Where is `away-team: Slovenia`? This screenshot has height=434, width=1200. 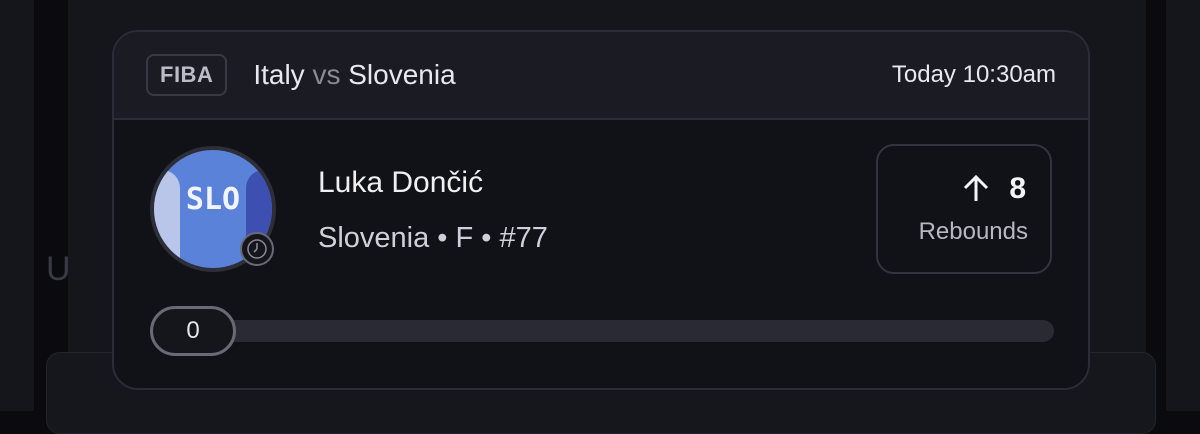 away-team: Slovenia is located at coordinates (402, 74).